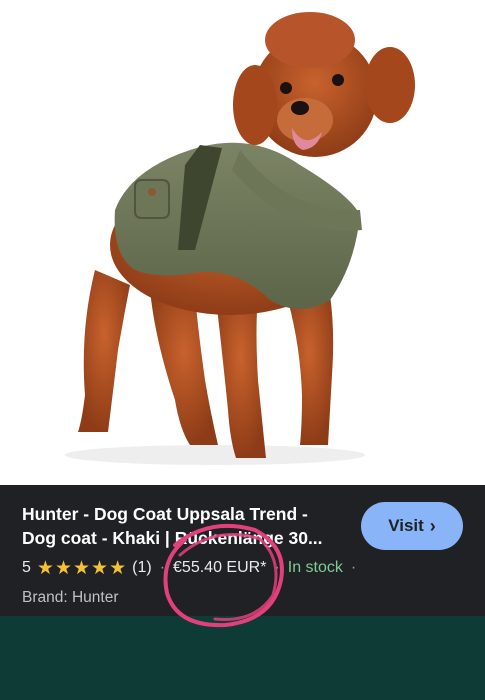 This screenshot has width=485, height=700. What do you see at coordinates (26, 567) in the screenshot?
I see `rating-value: 5` at bounding box center [26, 567].